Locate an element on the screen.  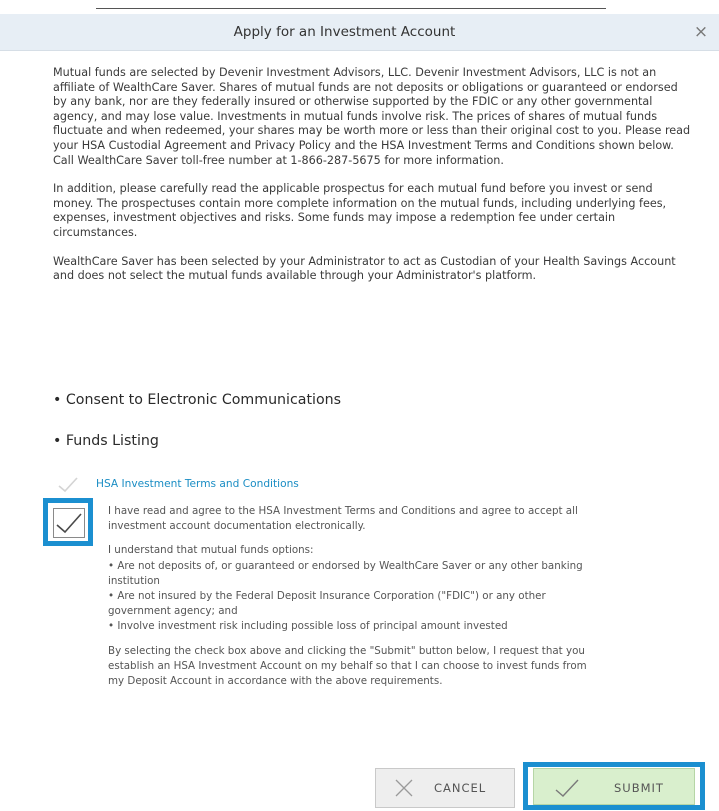
checkmark-icon is located at coordinates (68, 485).